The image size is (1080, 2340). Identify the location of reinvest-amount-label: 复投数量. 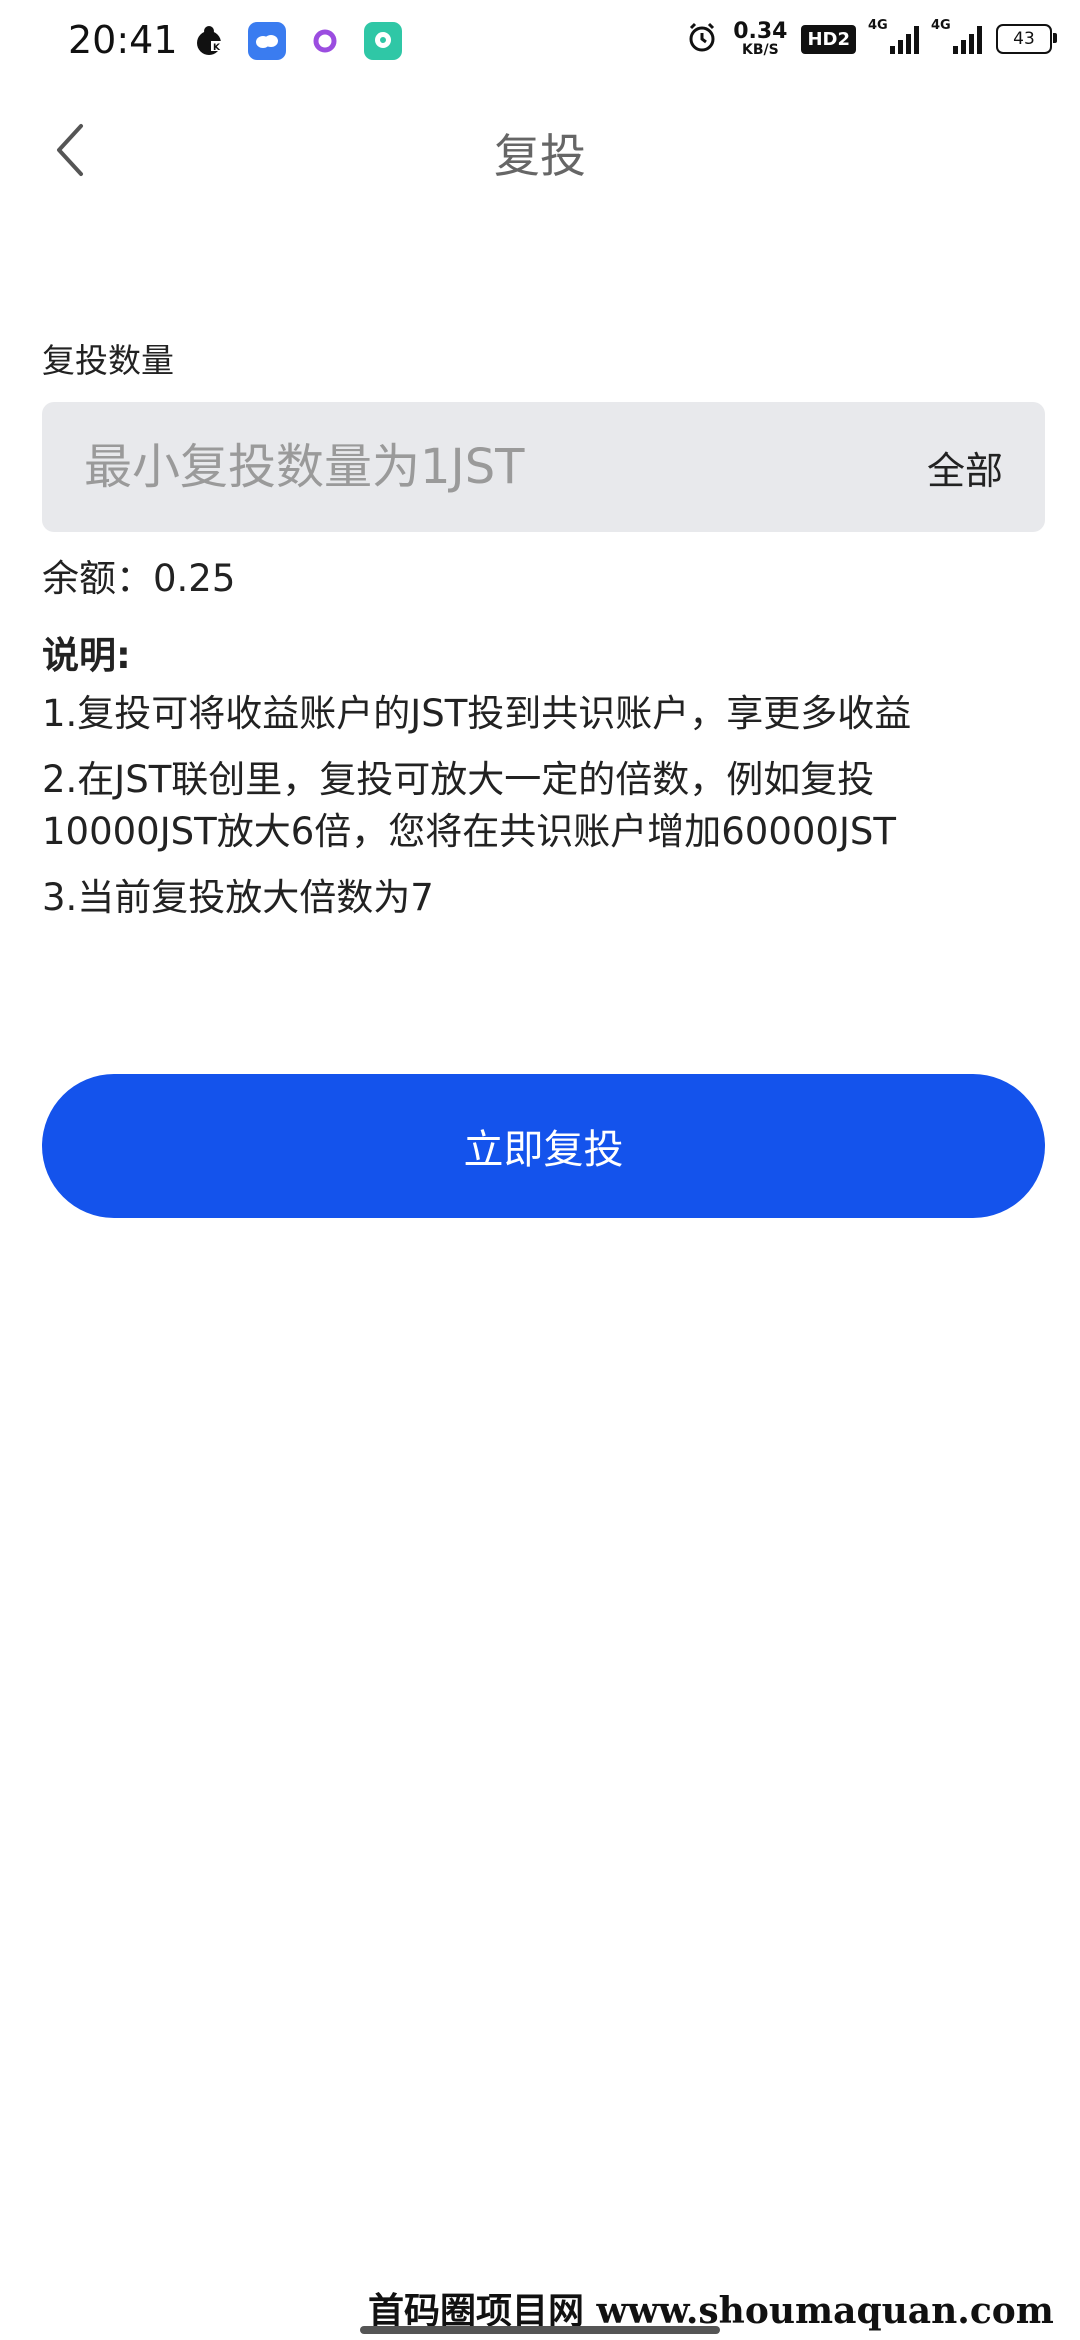
(108, 360).